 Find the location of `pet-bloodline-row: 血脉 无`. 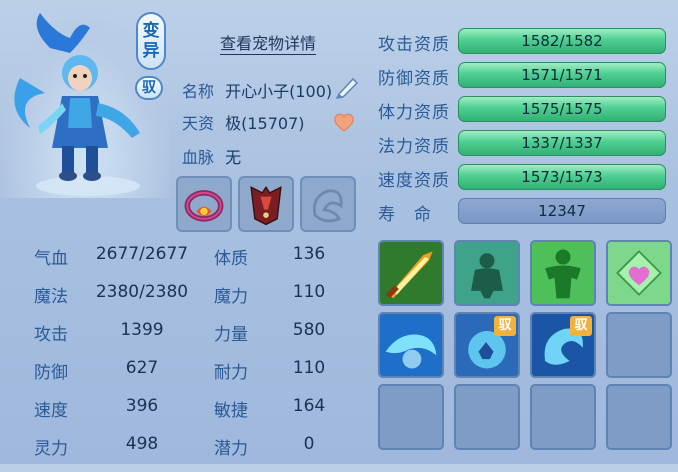

pet-bloodline-row: 血脉 无 is located at coordinates (211, 156).